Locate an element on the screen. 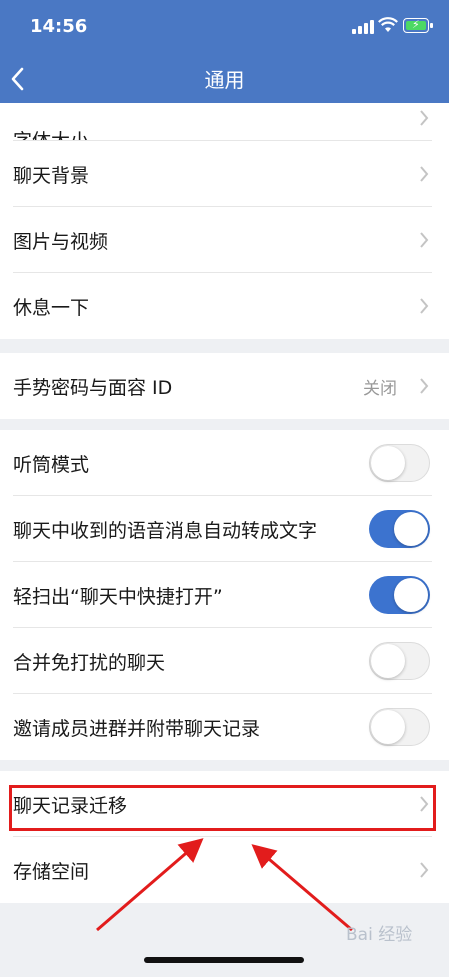 Image resolution: width=449 pixels, height=977 pixels. merge-muted-chats-toggle is located at coordinates (399, 661).